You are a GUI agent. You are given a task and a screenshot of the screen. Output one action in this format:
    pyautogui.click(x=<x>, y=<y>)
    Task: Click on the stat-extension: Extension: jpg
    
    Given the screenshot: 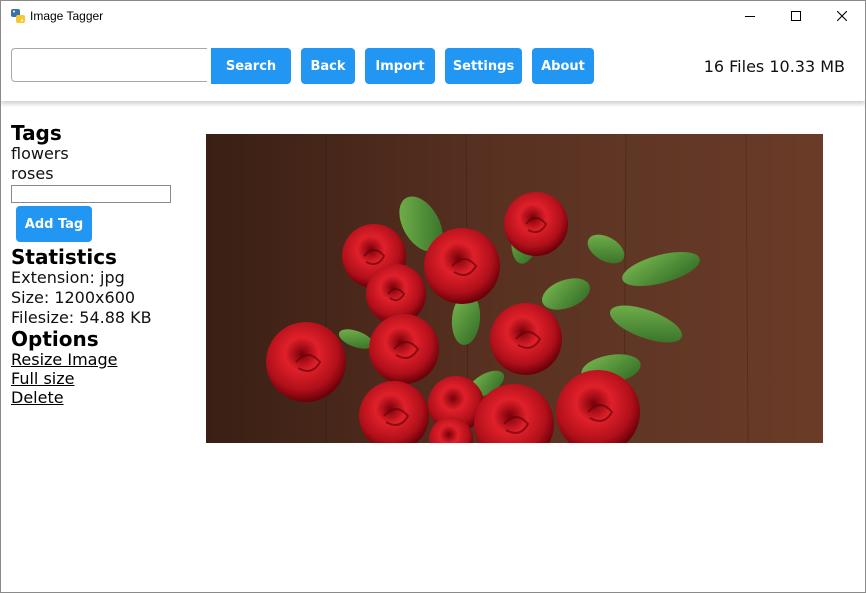 What is the action you would take?
    pyautogui.click(x=68, y=277)
    